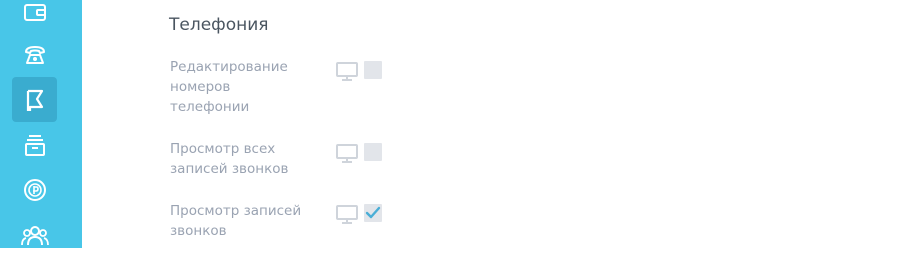 Image resolution: width=921 pixels, height=257 pixels. Describe the element at coordinates (219, 25) in the screenshot. I see `section-title: Телефония` at that location.